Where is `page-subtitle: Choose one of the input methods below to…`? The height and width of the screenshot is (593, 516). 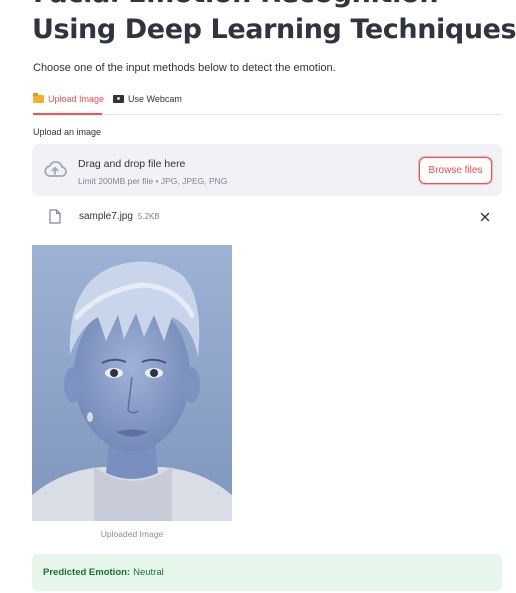
page-subtitle: Choose one of the input methods below to… is located at coordinates (184, 68).